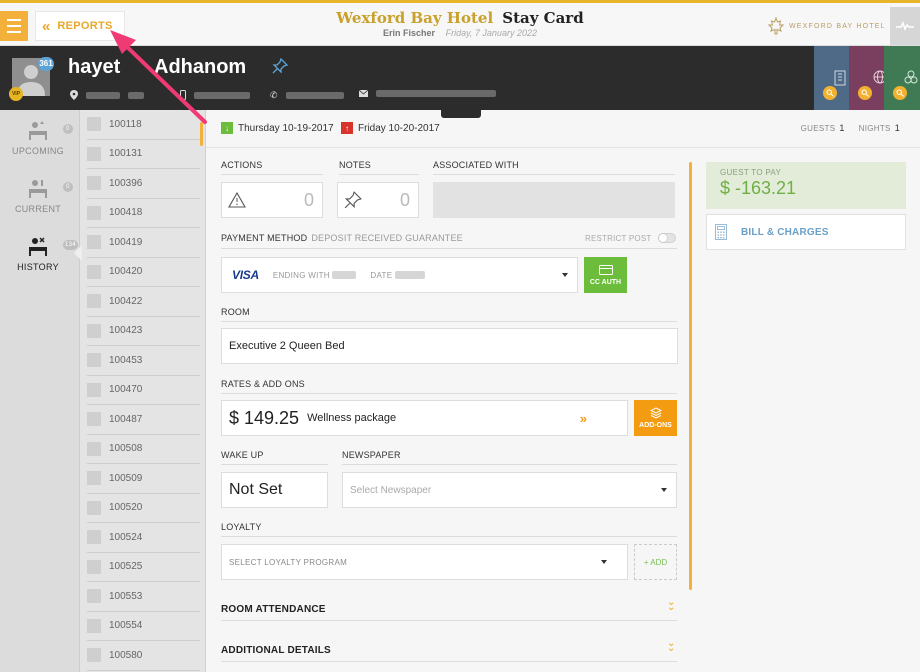 This screenshot has height=672, width=920. I want to click on newspaper-placeholder: Select Newspaper, so click(391, 490).